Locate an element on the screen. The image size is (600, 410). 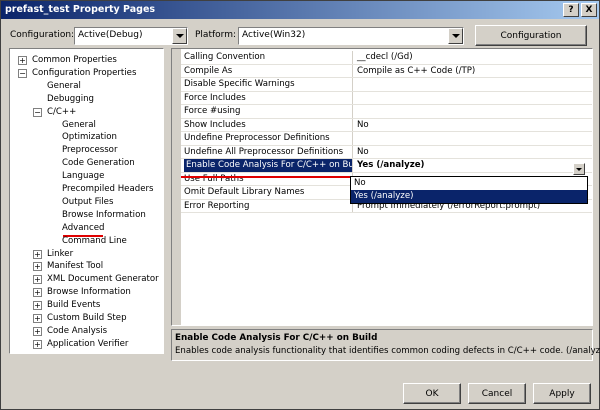
tree-item: Application Verifier is located at coordinates (87, 344).